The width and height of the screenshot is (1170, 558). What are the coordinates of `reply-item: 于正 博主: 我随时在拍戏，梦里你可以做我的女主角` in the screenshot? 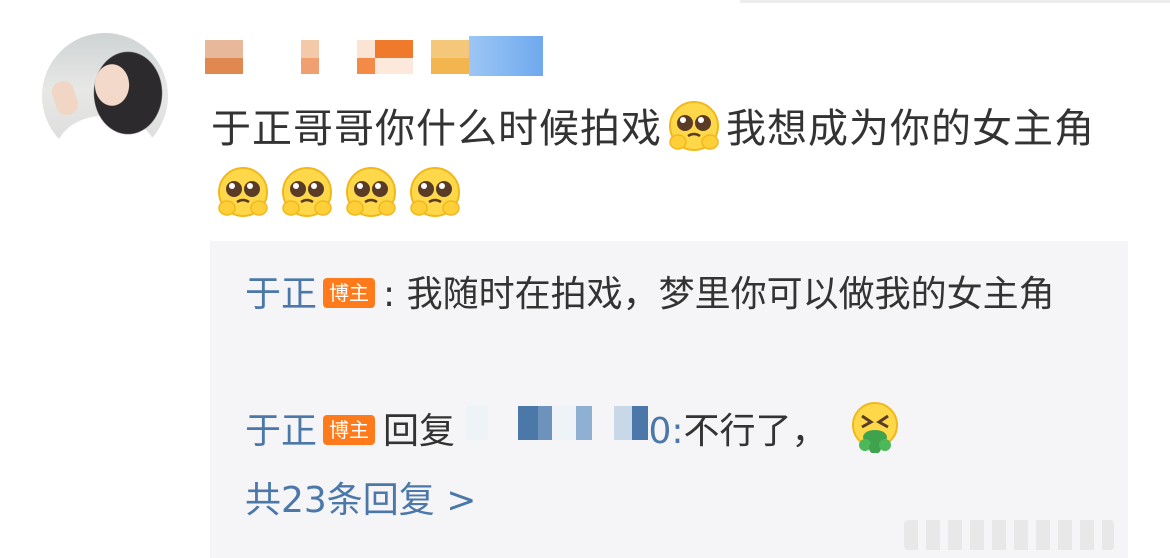 It's located at (665, 295).